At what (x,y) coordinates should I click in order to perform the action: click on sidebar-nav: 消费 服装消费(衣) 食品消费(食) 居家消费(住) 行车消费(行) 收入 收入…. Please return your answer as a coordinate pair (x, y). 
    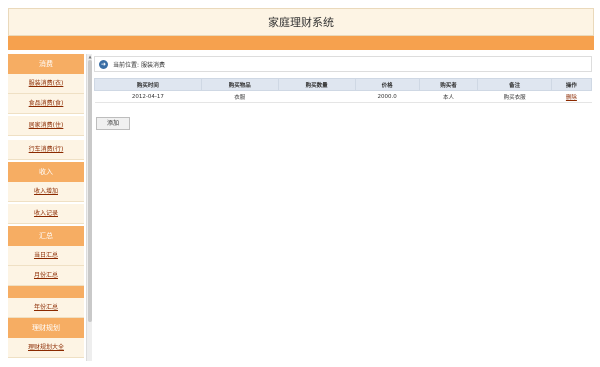
    Looking at the image, I should click on (46, 207).